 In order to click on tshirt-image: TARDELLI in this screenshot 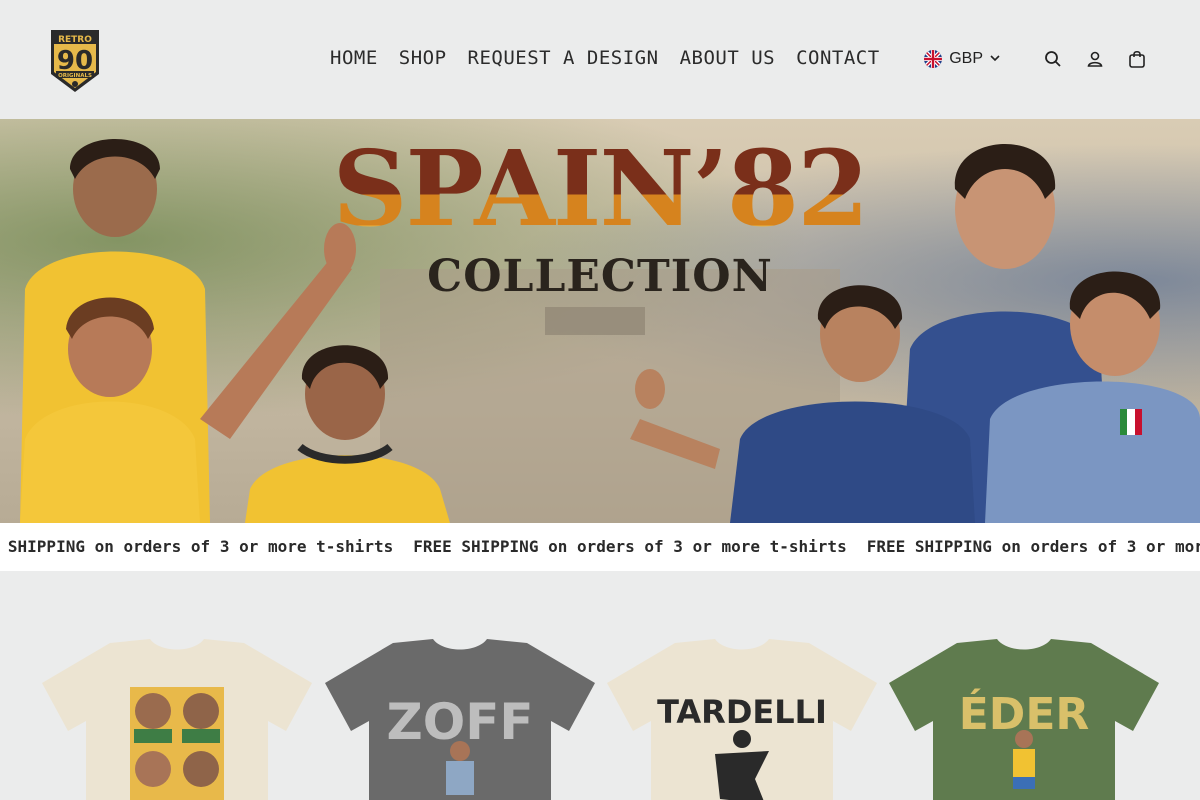, I will do `click(742, 719)`.